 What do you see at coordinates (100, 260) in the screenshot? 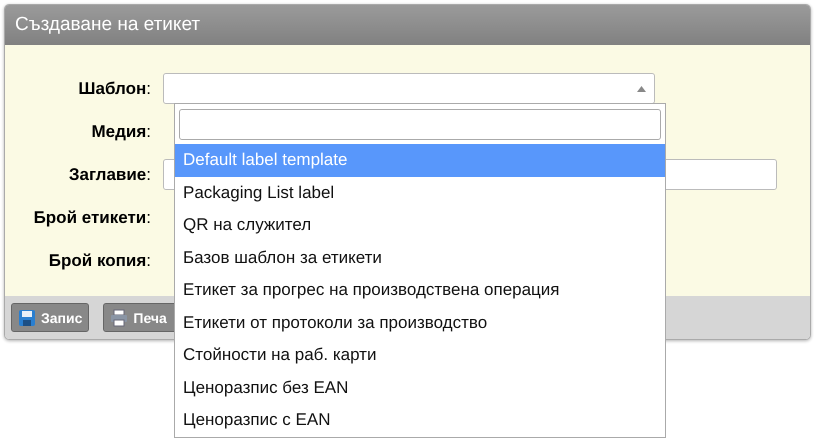
I see `field-label: Брой копия:` at bounding box center [100, 260].